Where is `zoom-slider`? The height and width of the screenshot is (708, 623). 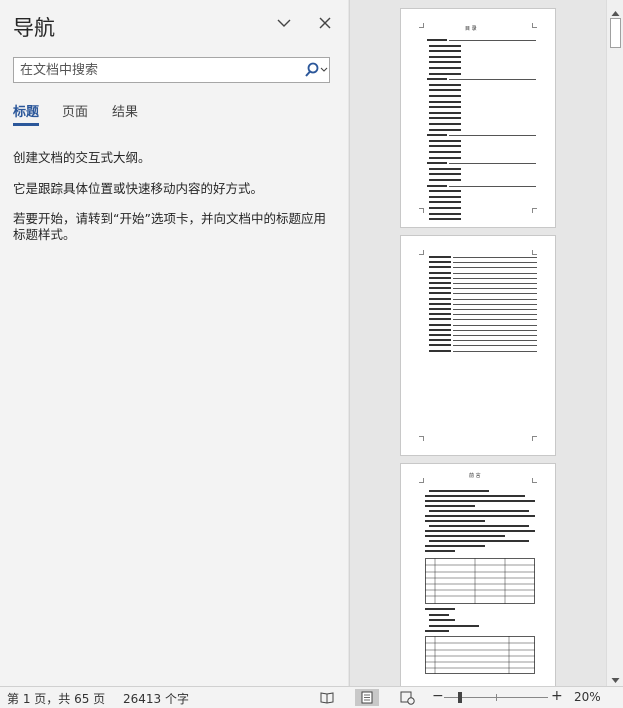
zoom-slider is located at coordinates (496, 697).